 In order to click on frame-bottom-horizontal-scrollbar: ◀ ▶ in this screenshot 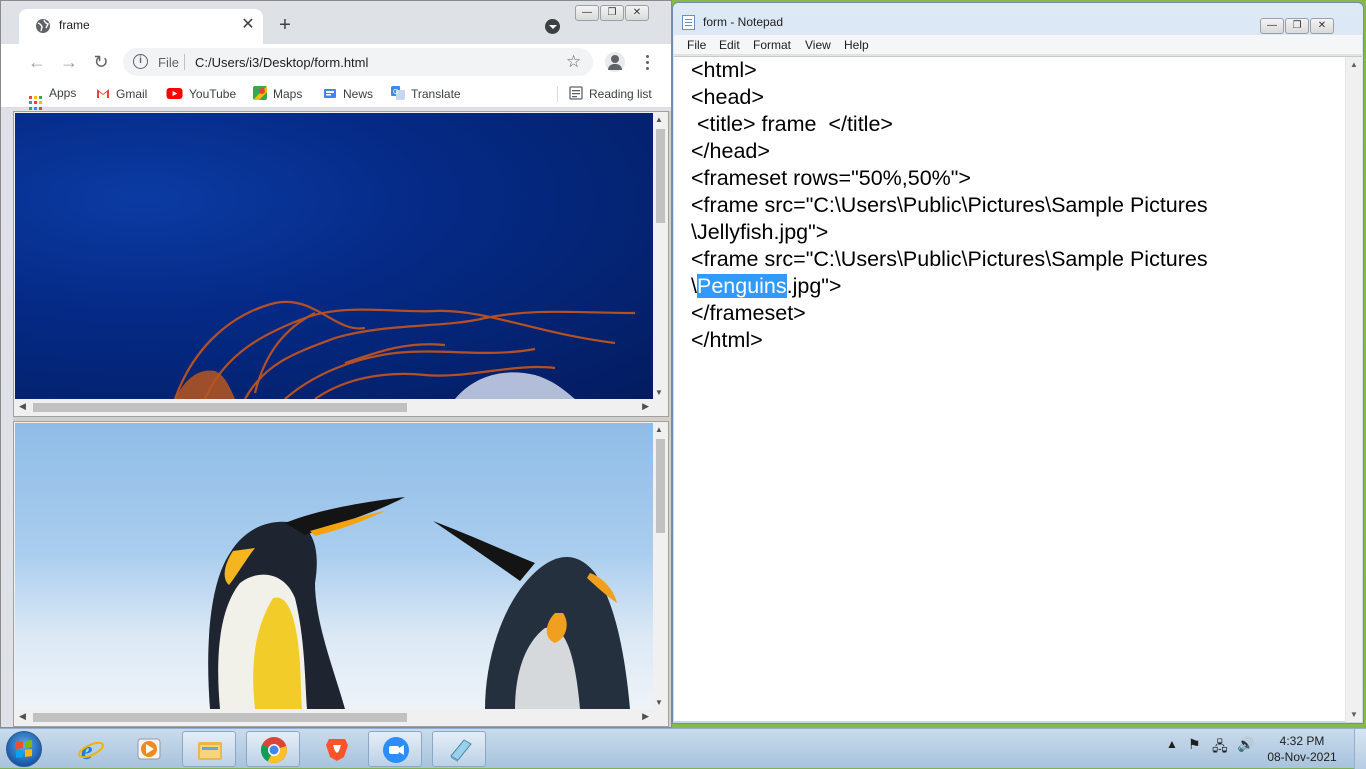, I will do `click(334, 717)`.